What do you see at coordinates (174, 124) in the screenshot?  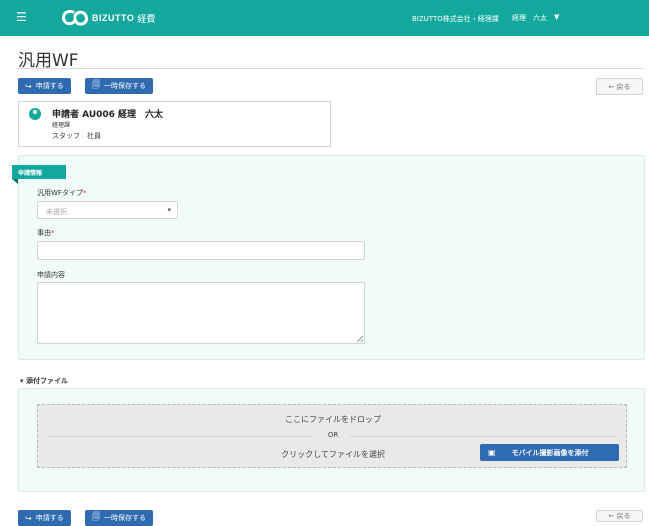 I see `applicant-card: 申請者 AU006 経理 六太 経理課 スタッフ 社員` at bounding box center [174, 124].